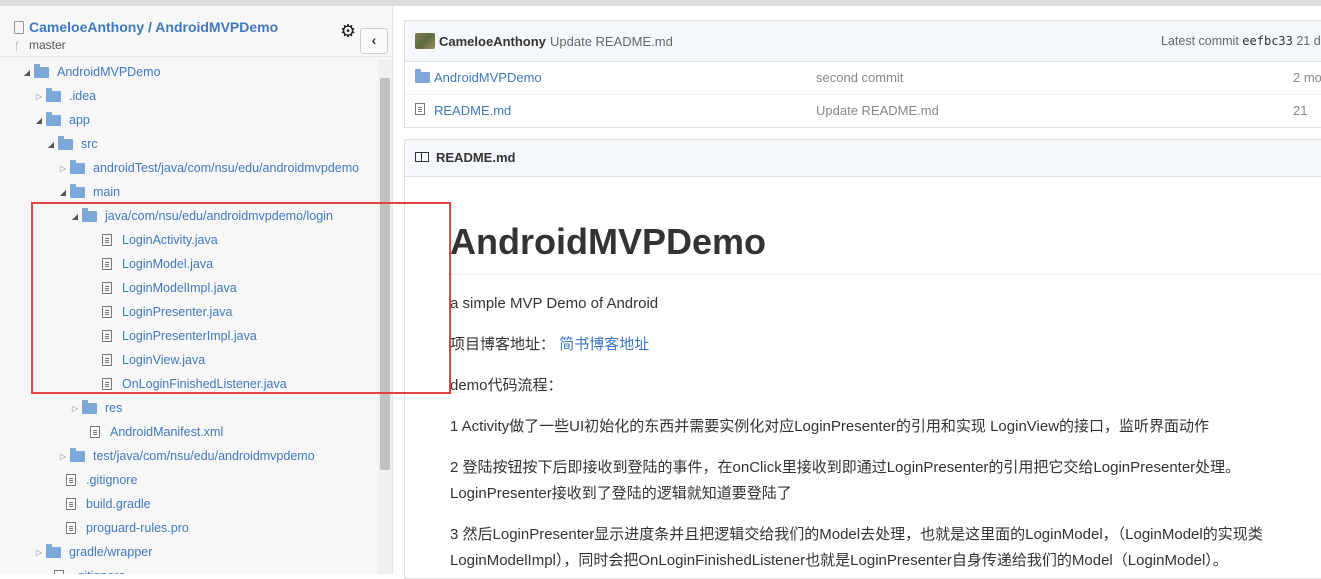 The image size is (1321, 579). What do you see at coordinates (177, 312) in the screenshot?
I see `tree-item-label: LoginPresenter.java` at bounding box center [177, 312].